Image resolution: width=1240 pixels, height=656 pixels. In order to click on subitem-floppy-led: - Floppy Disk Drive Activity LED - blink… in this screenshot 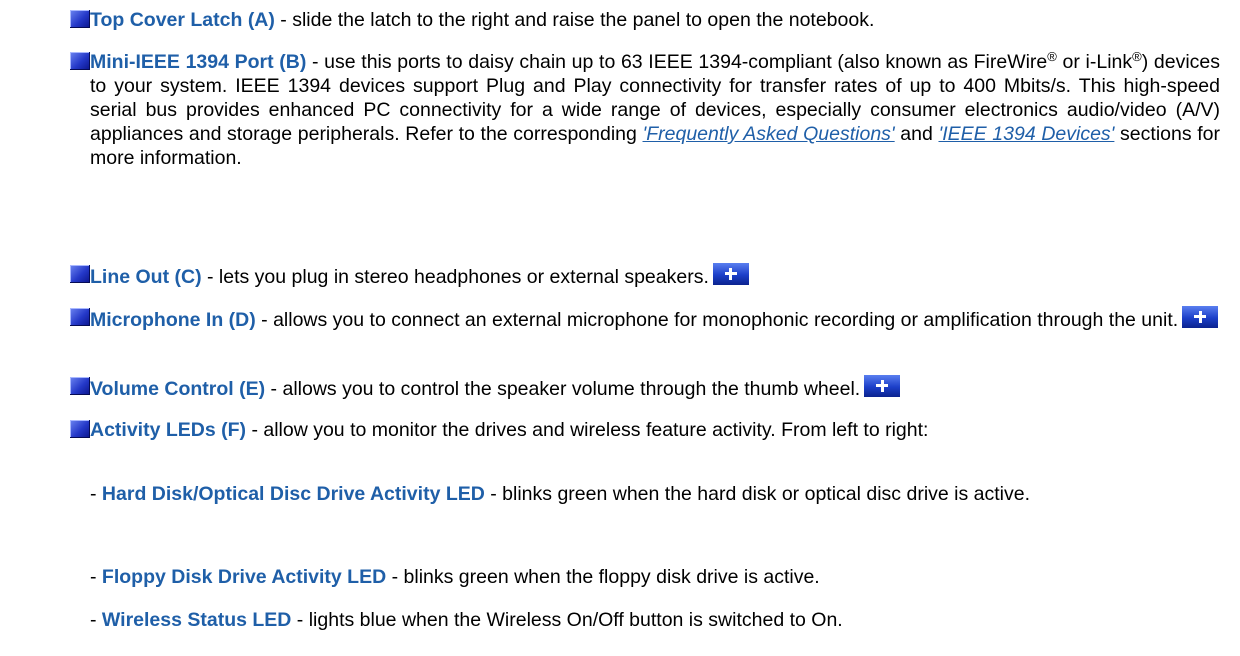, I will do `click(655, 577)`.